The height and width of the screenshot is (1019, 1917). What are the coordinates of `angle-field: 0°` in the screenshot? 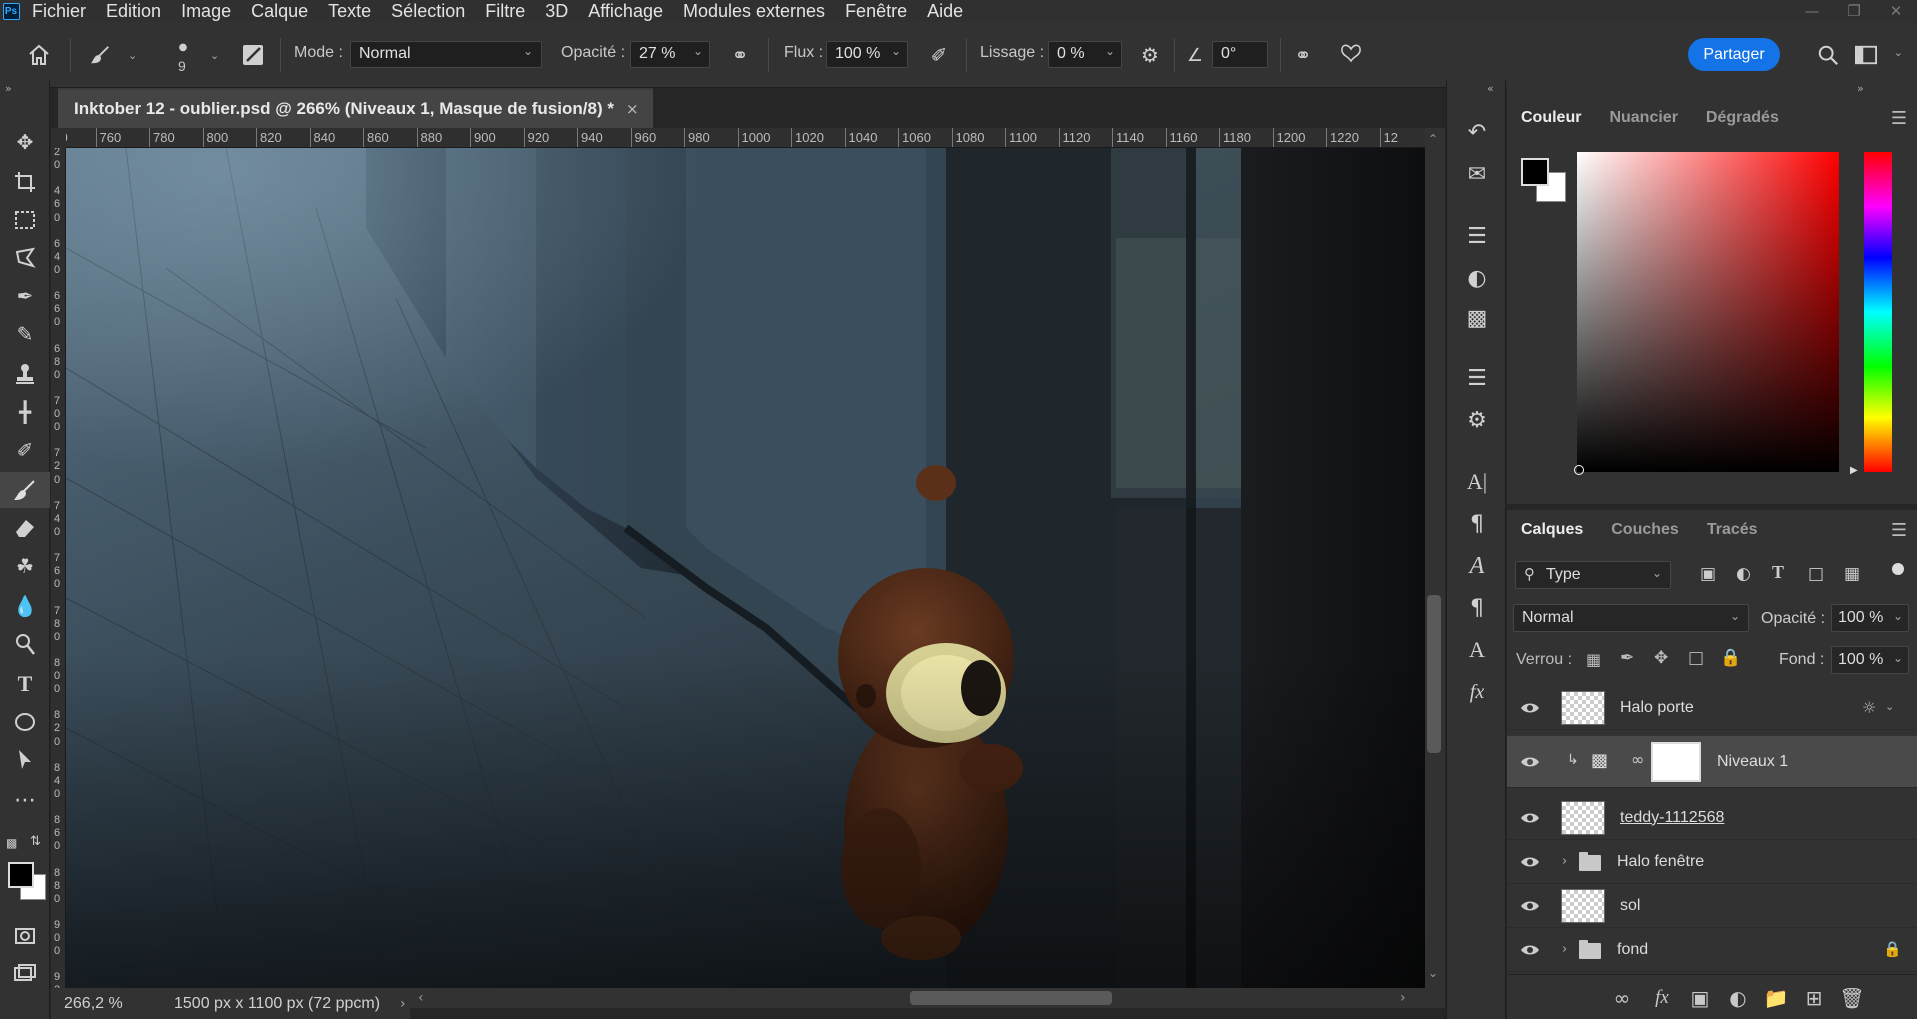 It's located at (1240, 54).